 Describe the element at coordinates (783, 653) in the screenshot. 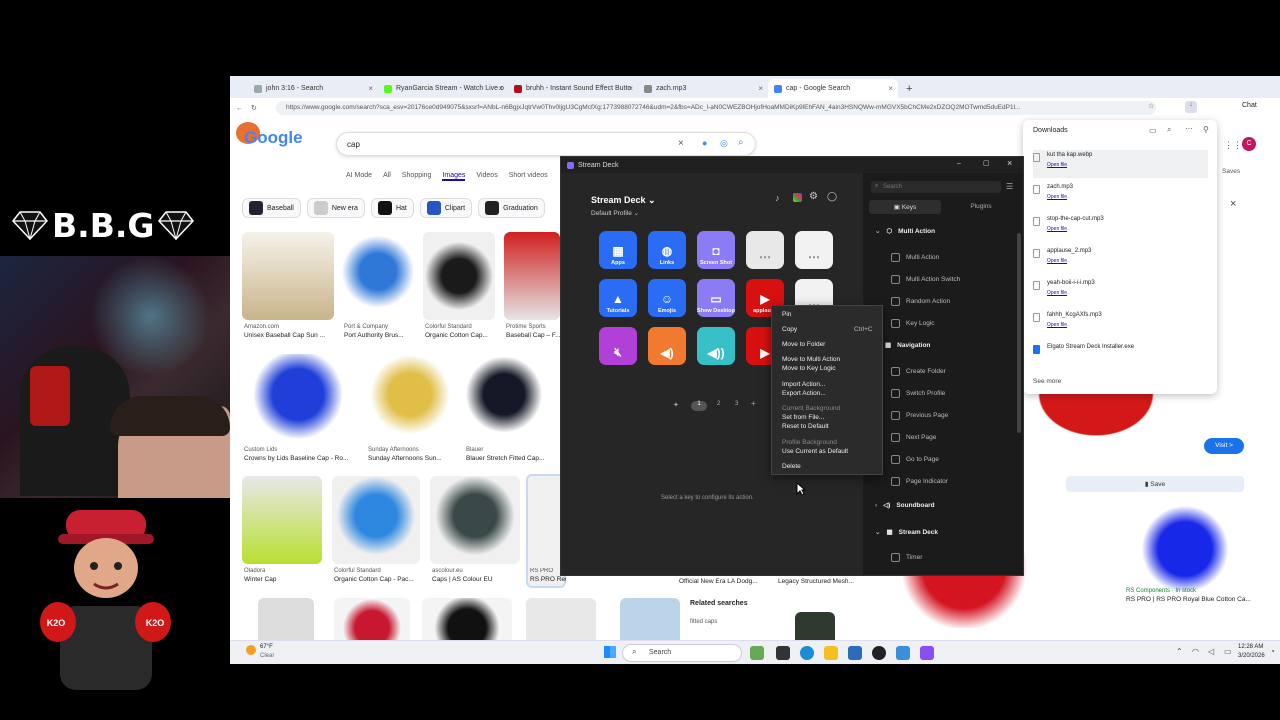

I see `terminal-icon` at that location.